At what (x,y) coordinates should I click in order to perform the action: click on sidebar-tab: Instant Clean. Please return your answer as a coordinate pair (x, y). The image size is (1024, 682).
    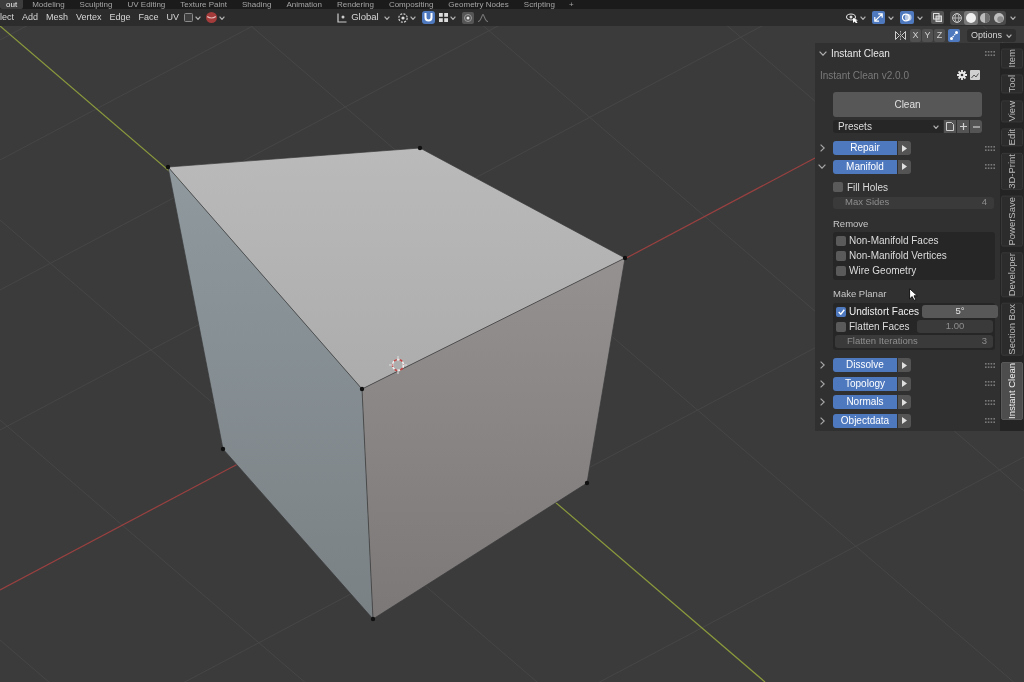
    Looking at the image, I should click on (1012, 391).